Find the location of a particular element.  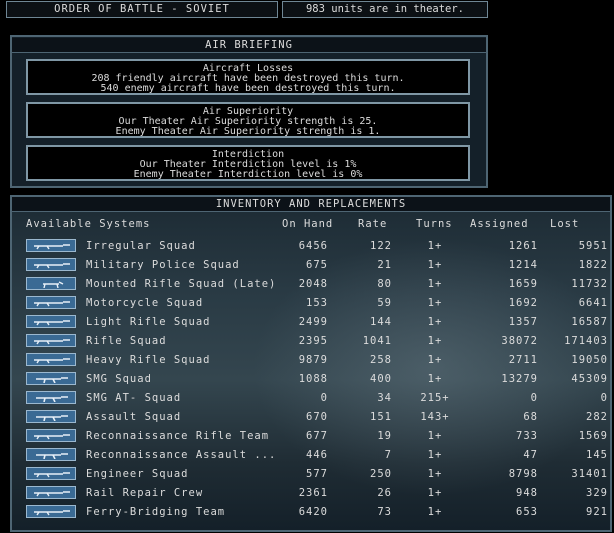

rate-value: 73 is located at coordinates (384, 512).